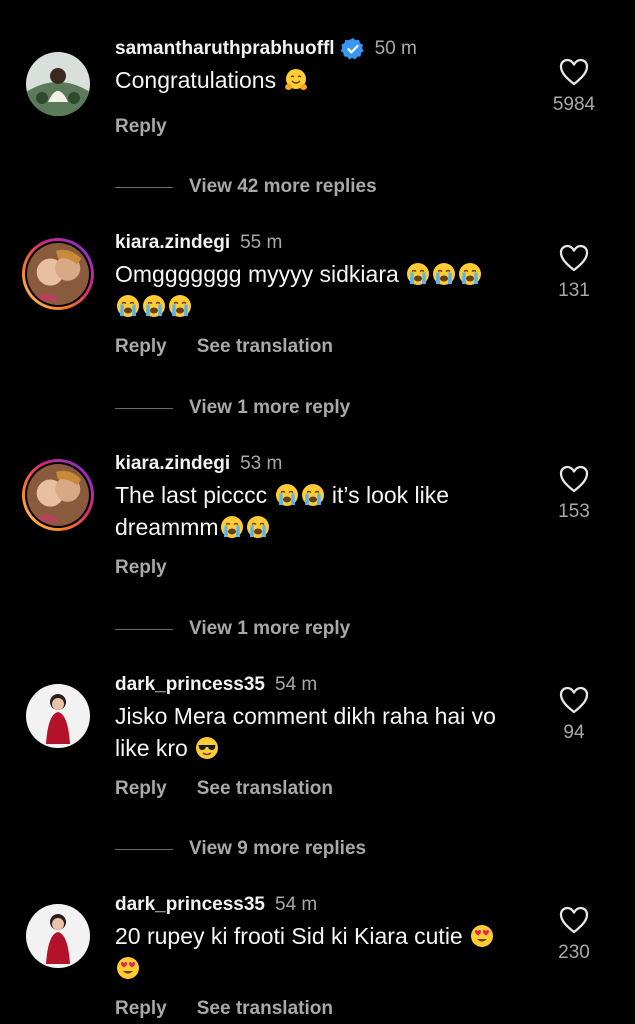 Image resolution: width=635 pixels, height=1024 pixels. What do you see at coordinates (574, 935) in the screenshot?
I see `like-group: 230` at bounding box center [574, 935].